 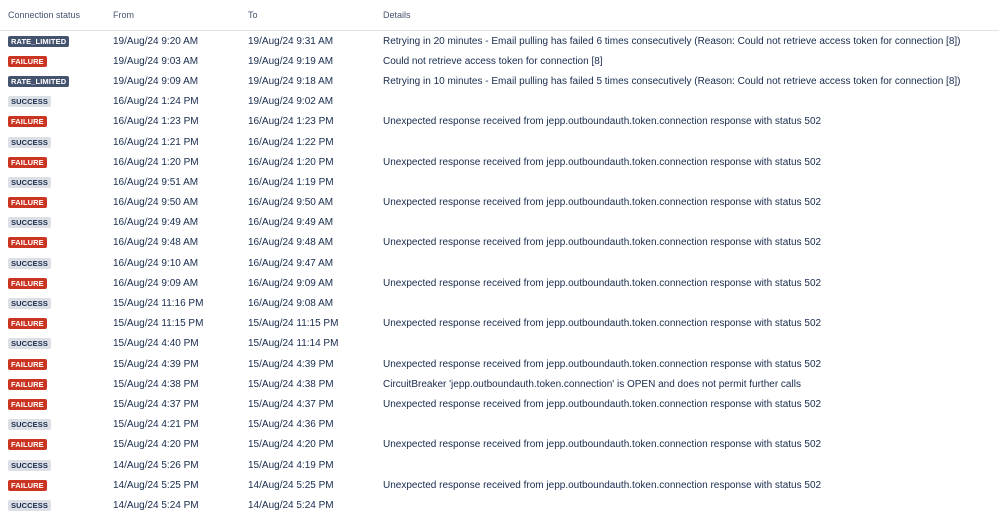 What do you see at coordinates (291, 425) in the screenshot?
I see `to-cell: 15/Aug/24 4:36 PM` at bounding box center [291, 425].